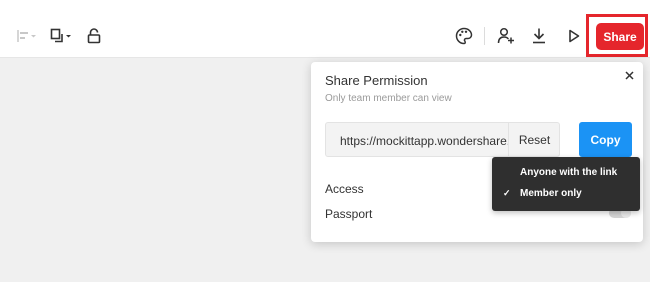 The height and width of the screenshot is (282, 650). What do you see at coordinates (539, 36) in the screenshot?
I see `download-icon` at bounding box center [539, 36].